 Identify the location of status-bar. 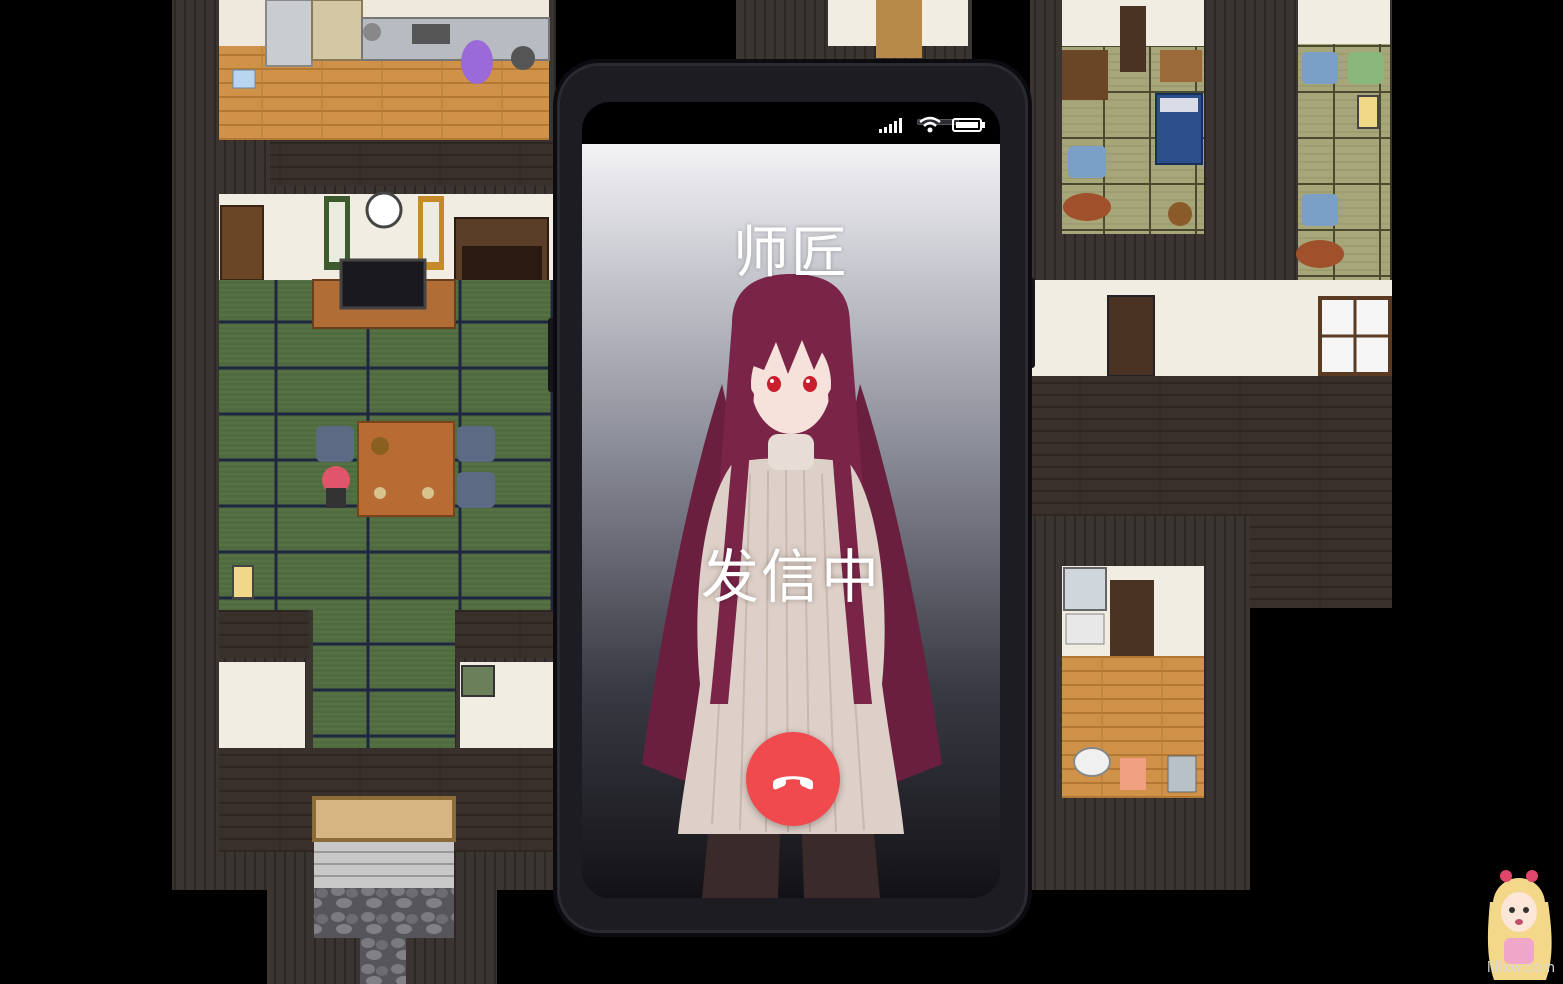
(932, 125).